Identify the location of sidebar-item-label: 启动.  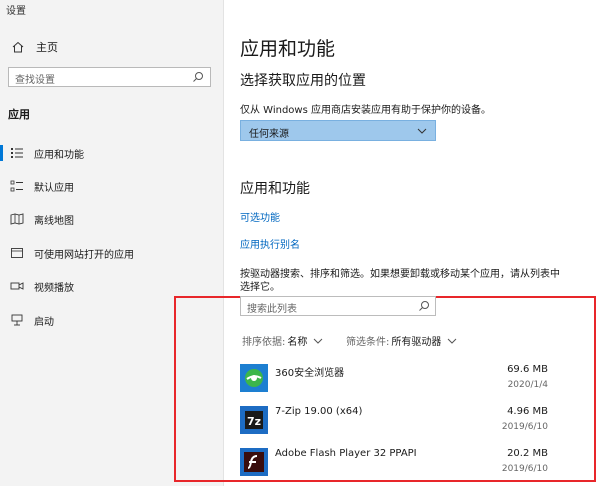
(44, 322).